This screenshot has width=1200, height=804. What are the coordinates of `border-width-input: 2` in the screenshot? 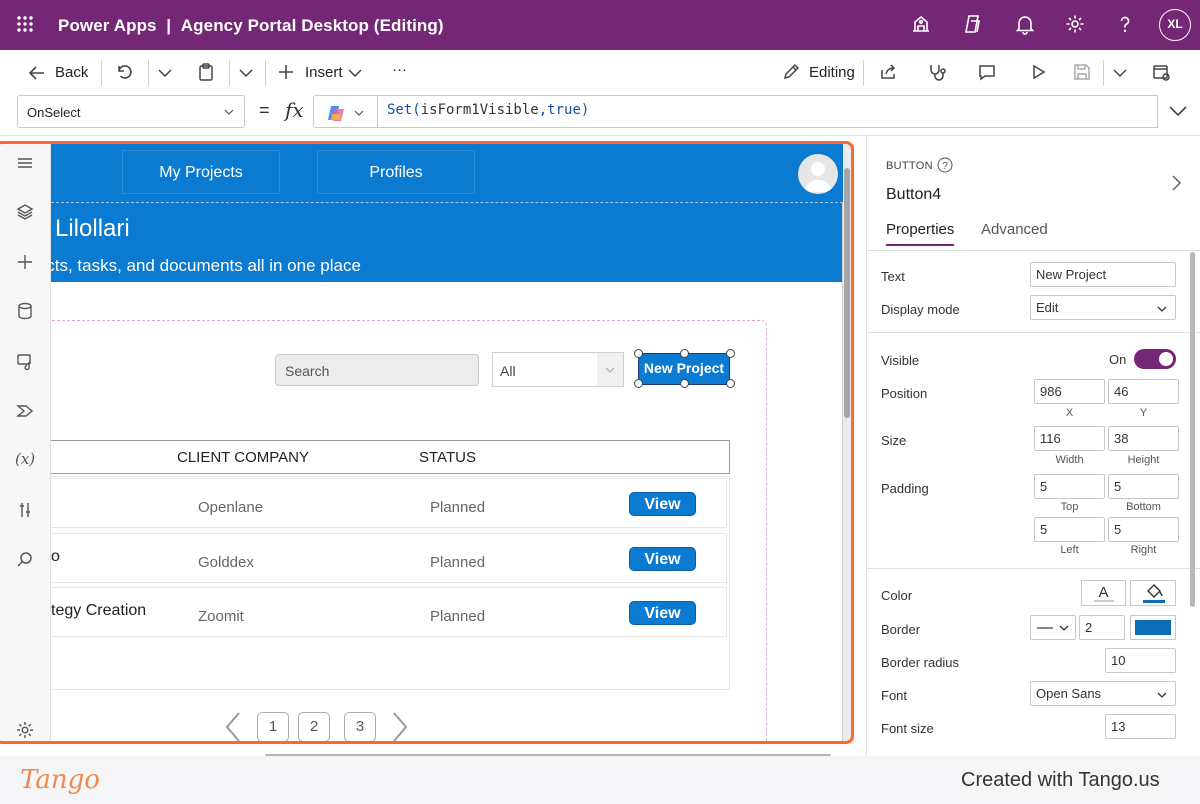 It's located at (1102, 627).